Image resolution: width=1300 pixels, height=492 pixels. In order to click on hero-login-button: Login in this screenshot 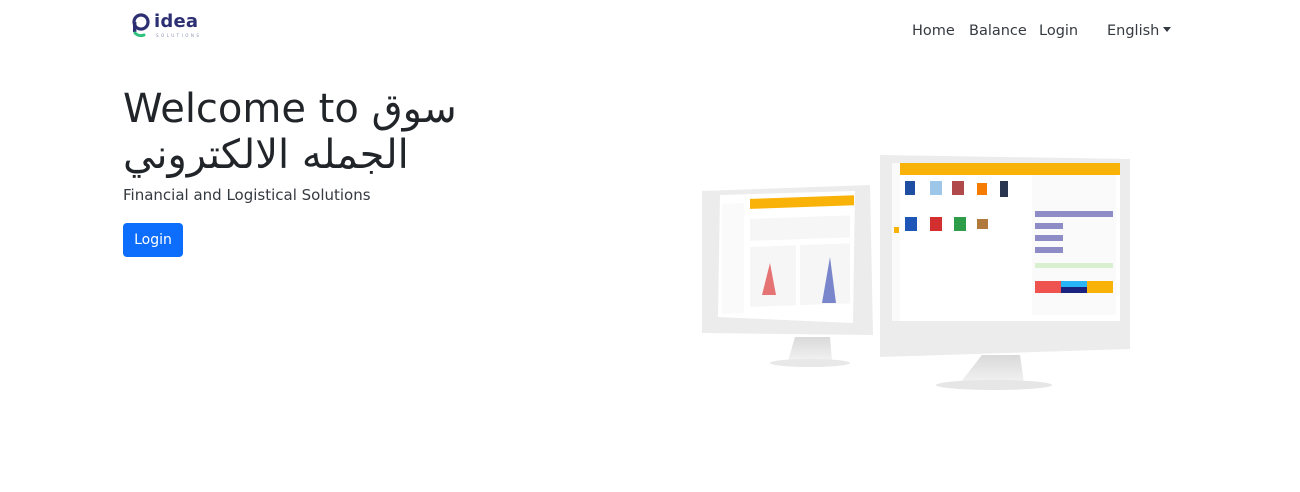, I will do `click(153, 240)`.